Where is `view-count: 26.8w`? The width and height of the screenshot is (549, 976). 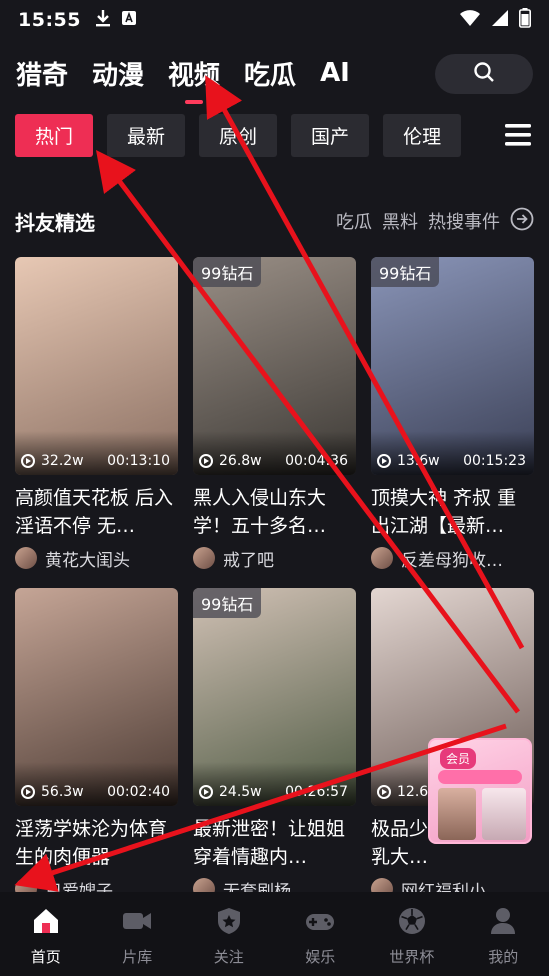
view-count: 26.8w is located at coordinates (240, 461).